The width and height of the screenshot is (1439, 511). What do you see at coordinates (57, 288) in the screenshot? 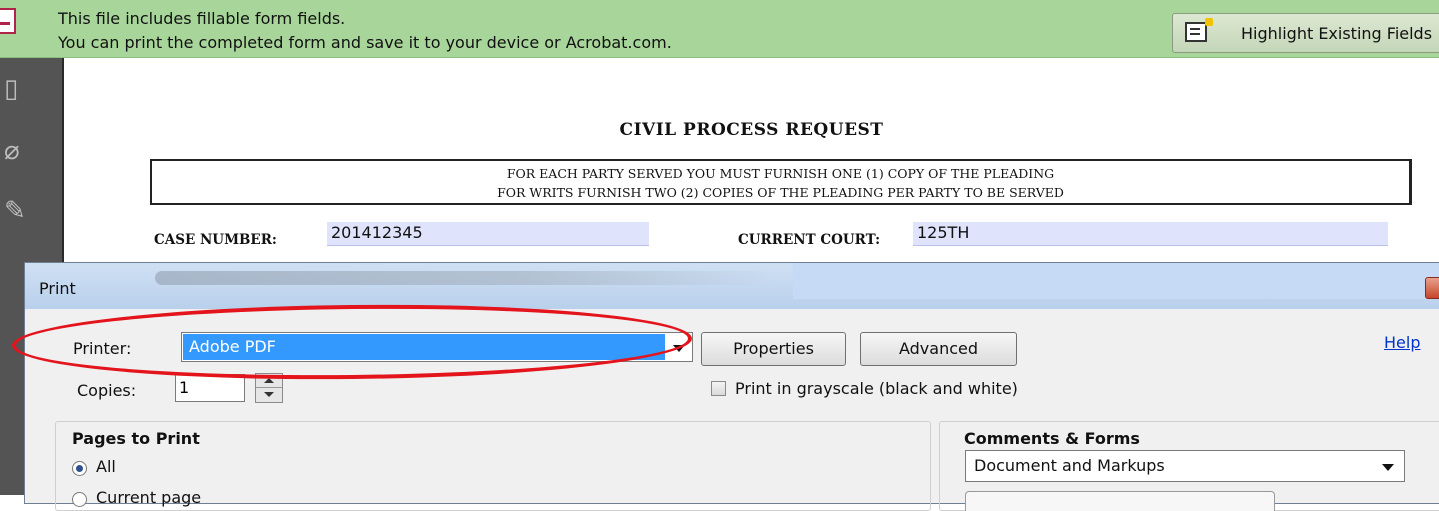
I see `print-dialog-title: Print` at bounding box center [57, 288].